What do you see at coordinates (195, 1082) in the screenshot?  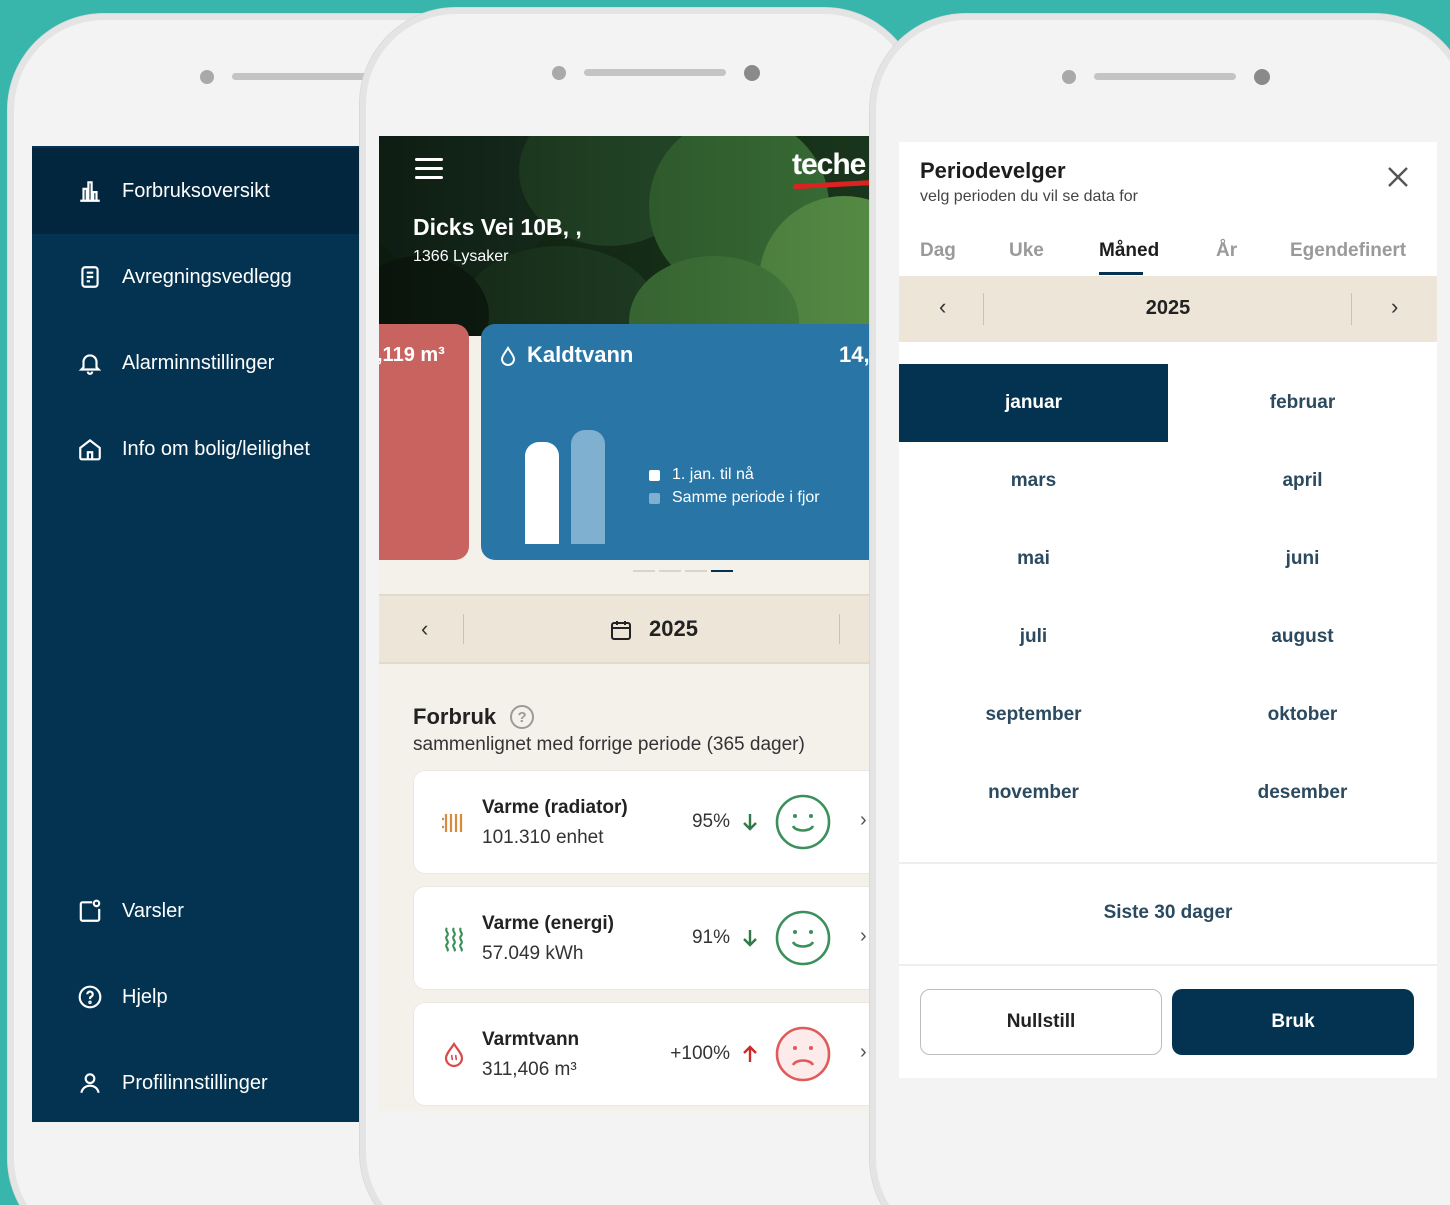 I see `sidebar-item-label: Profilinnstillinger` at bounding box center [195, 1082].